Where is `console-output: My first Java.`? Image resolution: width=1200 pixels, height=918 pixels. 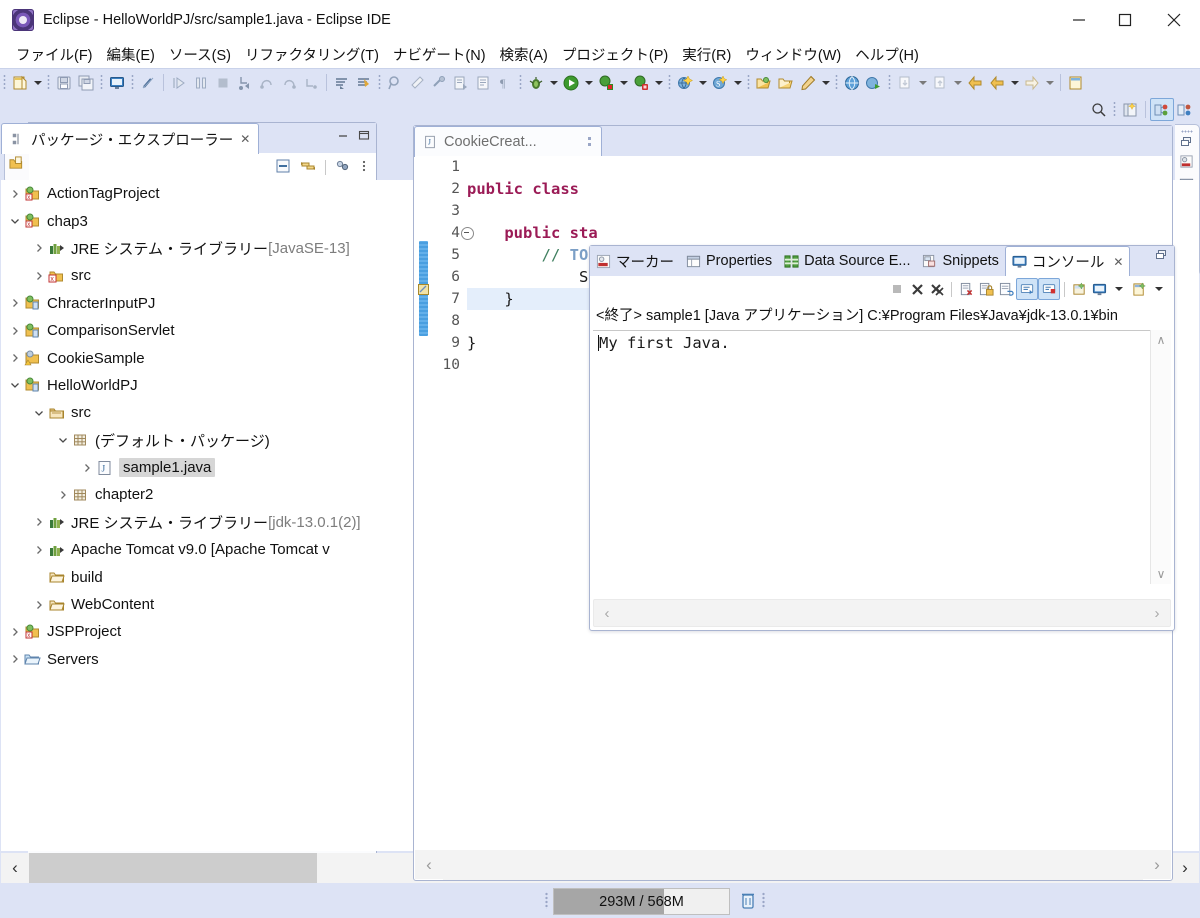
console-output: My first Java. is located at coordinates (872, 457).